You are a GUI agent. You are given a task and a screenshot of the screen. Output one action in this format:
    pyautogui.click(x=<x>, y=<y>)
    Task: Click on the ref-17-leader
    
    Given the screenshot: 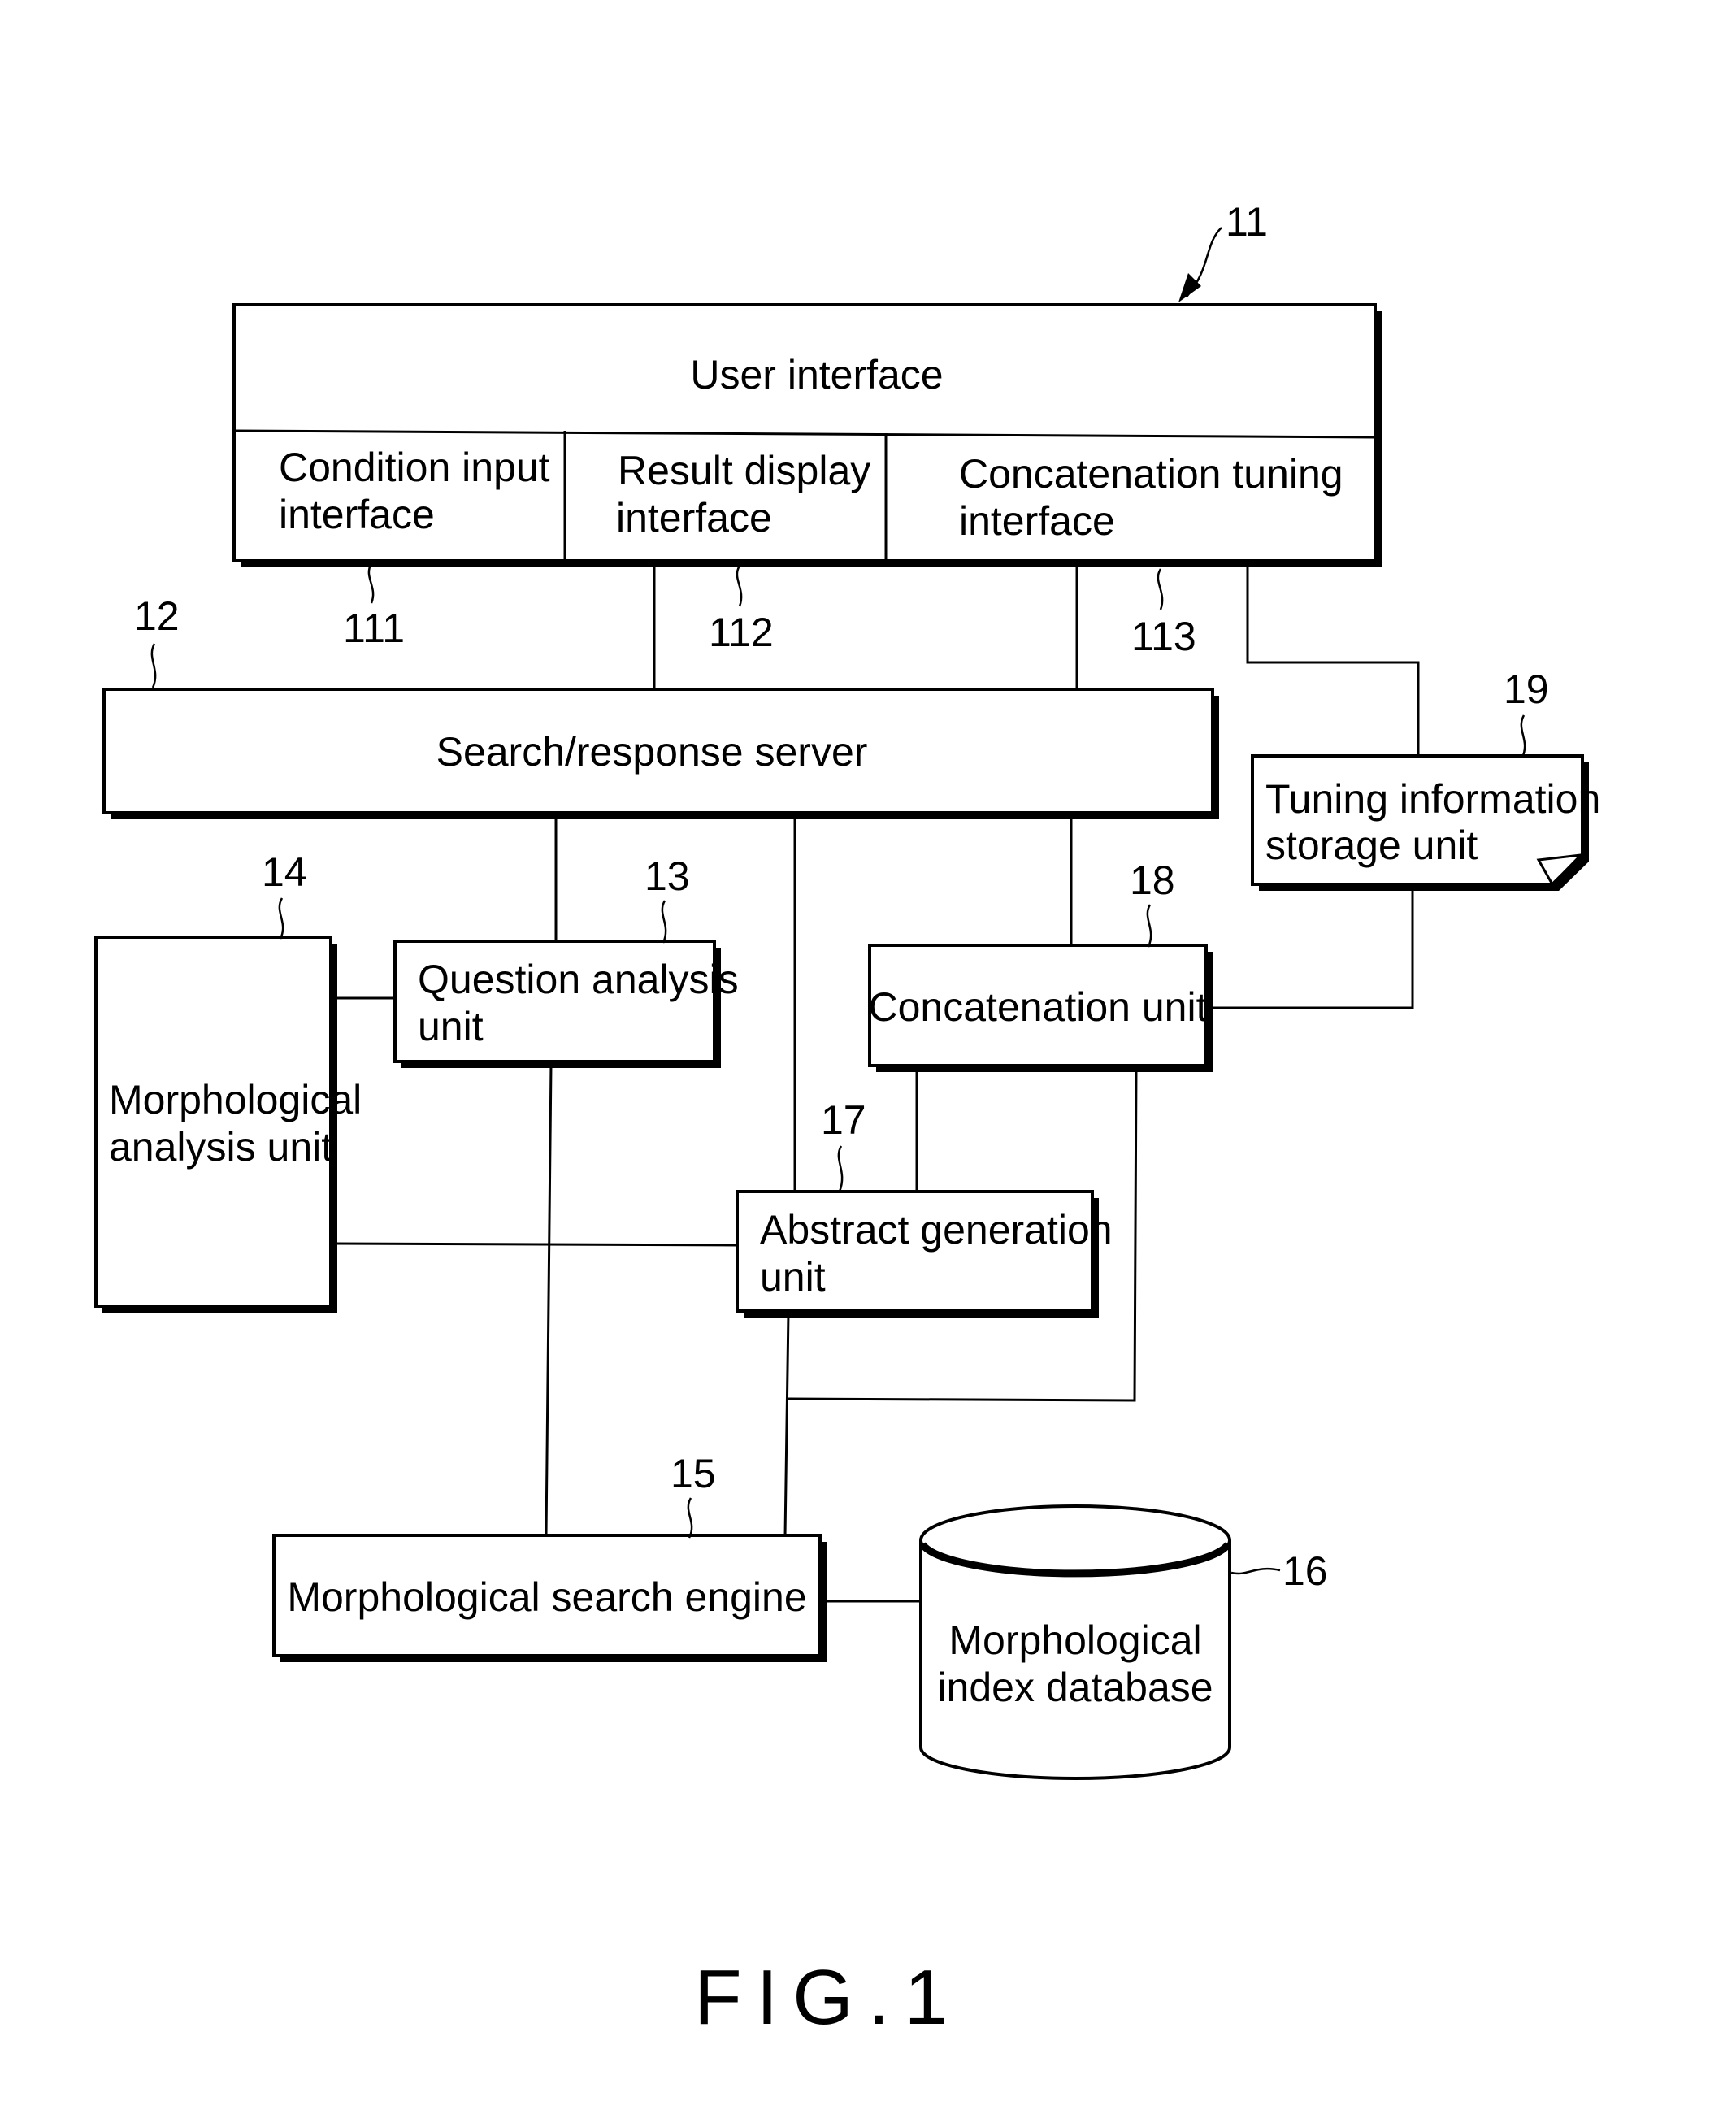 What is the action you would take?
    pyautogui.click(x=840, y=1168)
    